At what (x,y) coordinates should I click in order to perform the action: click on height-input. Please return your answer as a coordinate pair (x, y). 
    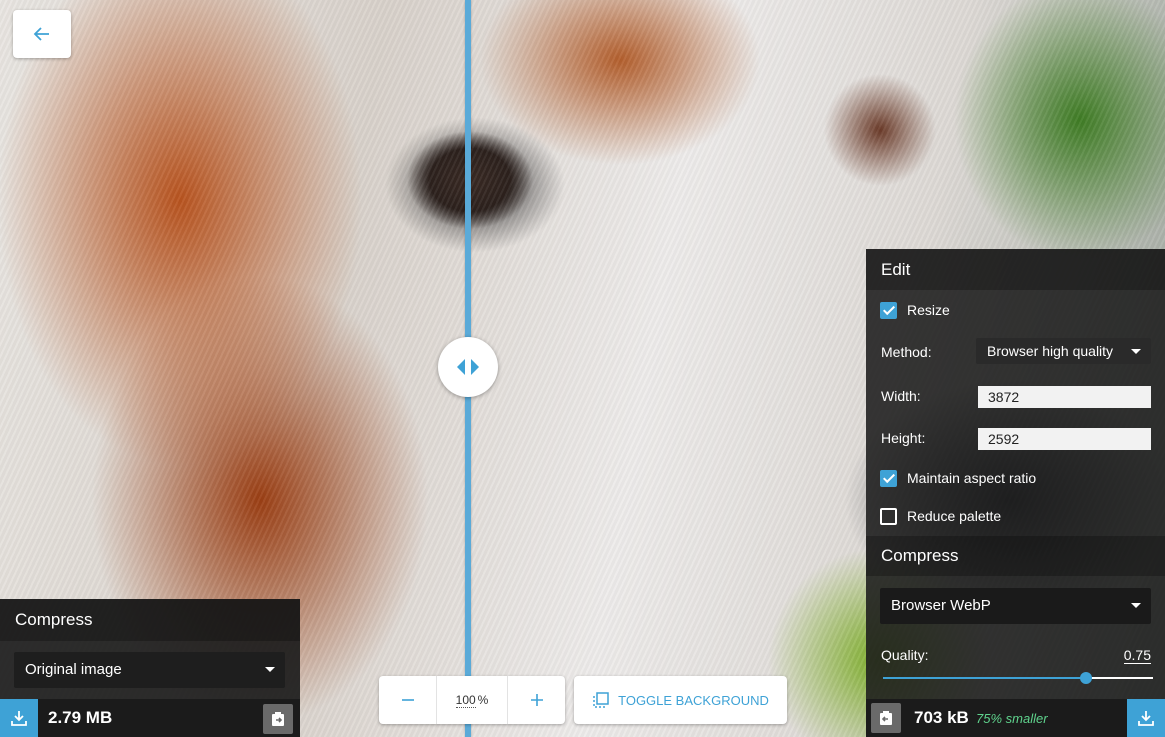
    Looking at the image, I should click on (1064, 439).